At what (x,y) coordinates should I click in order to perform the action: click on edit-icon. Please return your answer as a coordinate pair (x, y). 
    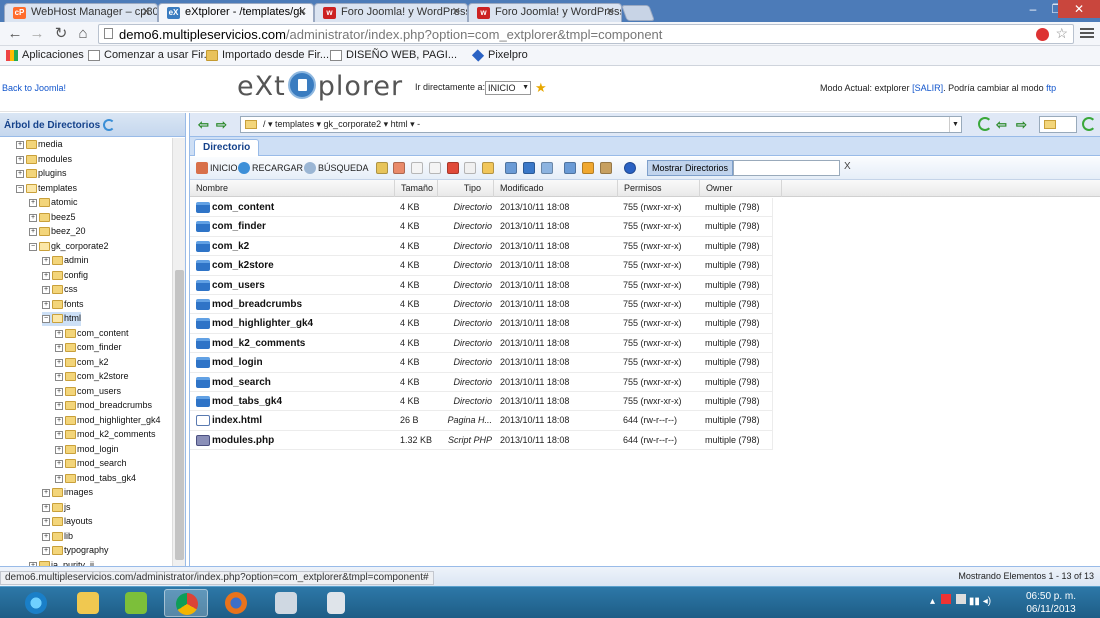
    Looking at the image, I should click on (399, 168).